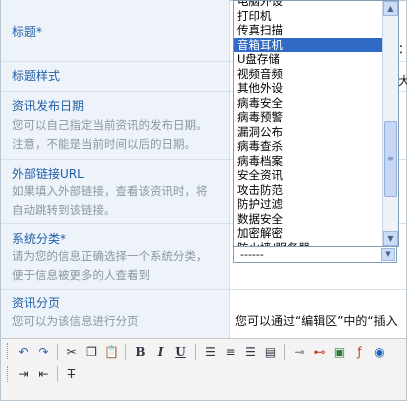 Image resolution: width=407 pixels, height=401 pixels. Describe the element at coordinates (308, 233) in the screenshot. I see `category-option: 加密解密` at that location.